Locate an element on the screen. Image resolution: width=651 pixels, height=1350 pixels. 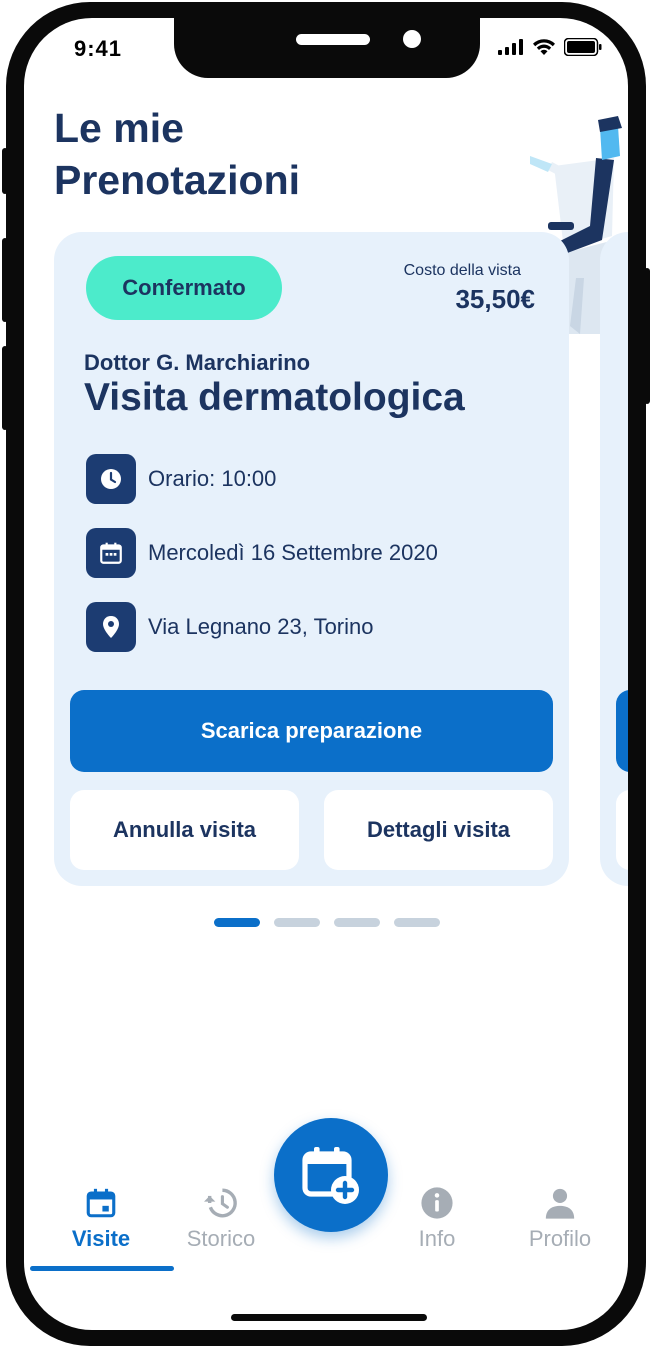
tab-info: Info is located at coordinates (437, 1219).